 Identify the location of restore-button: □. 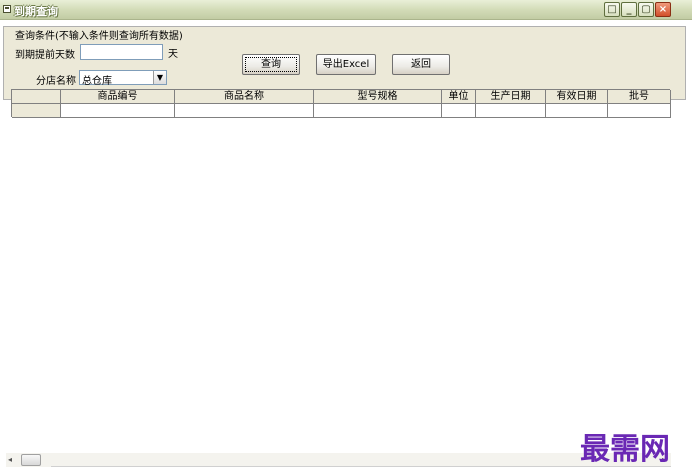
(612, 9).